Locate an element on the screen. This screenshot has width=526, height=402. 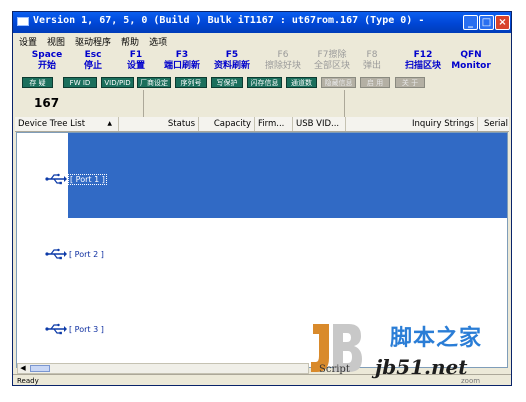
tag-button-flash-info: 闪存信息 is located at coordinates (264, 82).